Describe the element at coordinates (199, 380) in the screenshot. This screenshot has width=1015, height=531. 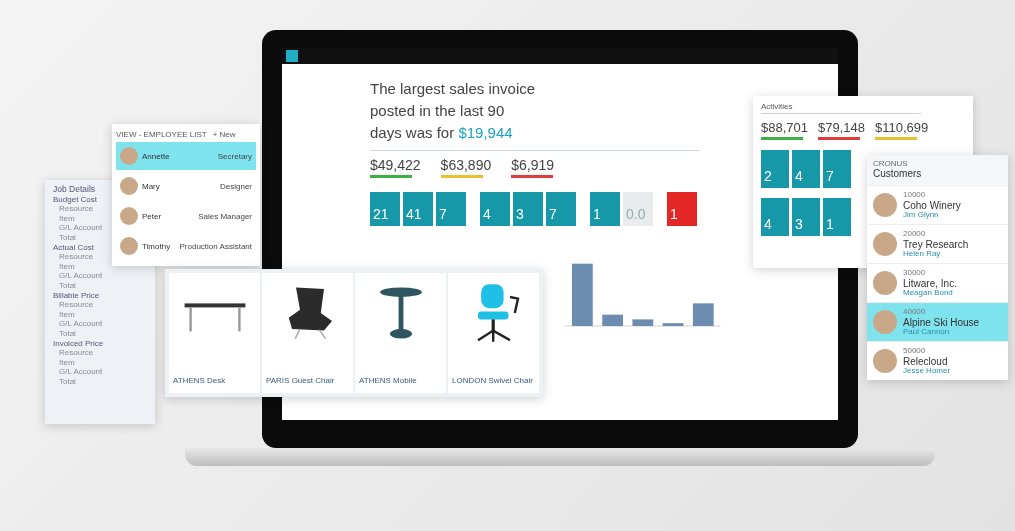
I see `product-name: ATHENS Desk` at that location.